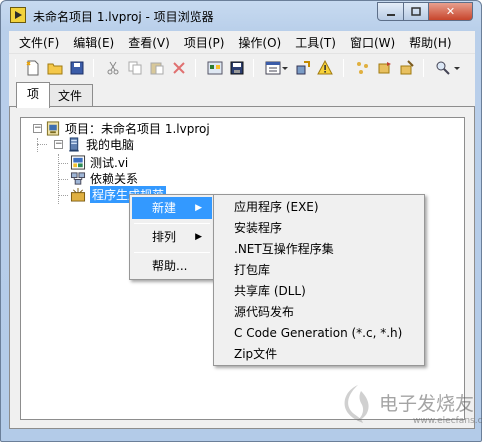  What do you see at coordinates (237, 68) in the screenshot?
I see `save-project-icon` at bounding box center [237, 68].